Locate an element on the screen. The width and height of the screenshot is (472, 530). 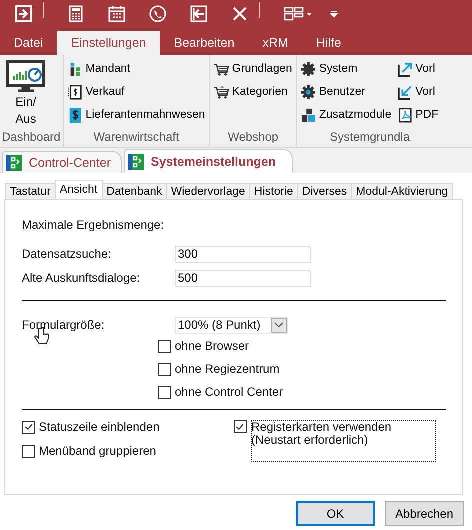
input-field: 500 is located at coordinates (243, 278).